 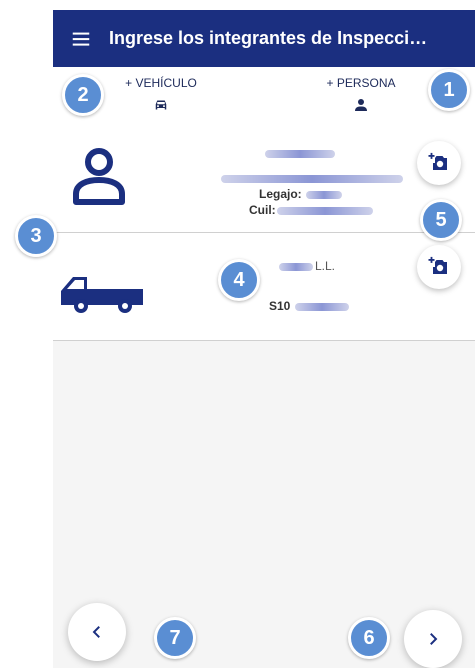 I want to click on add-tabs: + VEHÍCULO + PERSONA, so click(x=264, y=95).